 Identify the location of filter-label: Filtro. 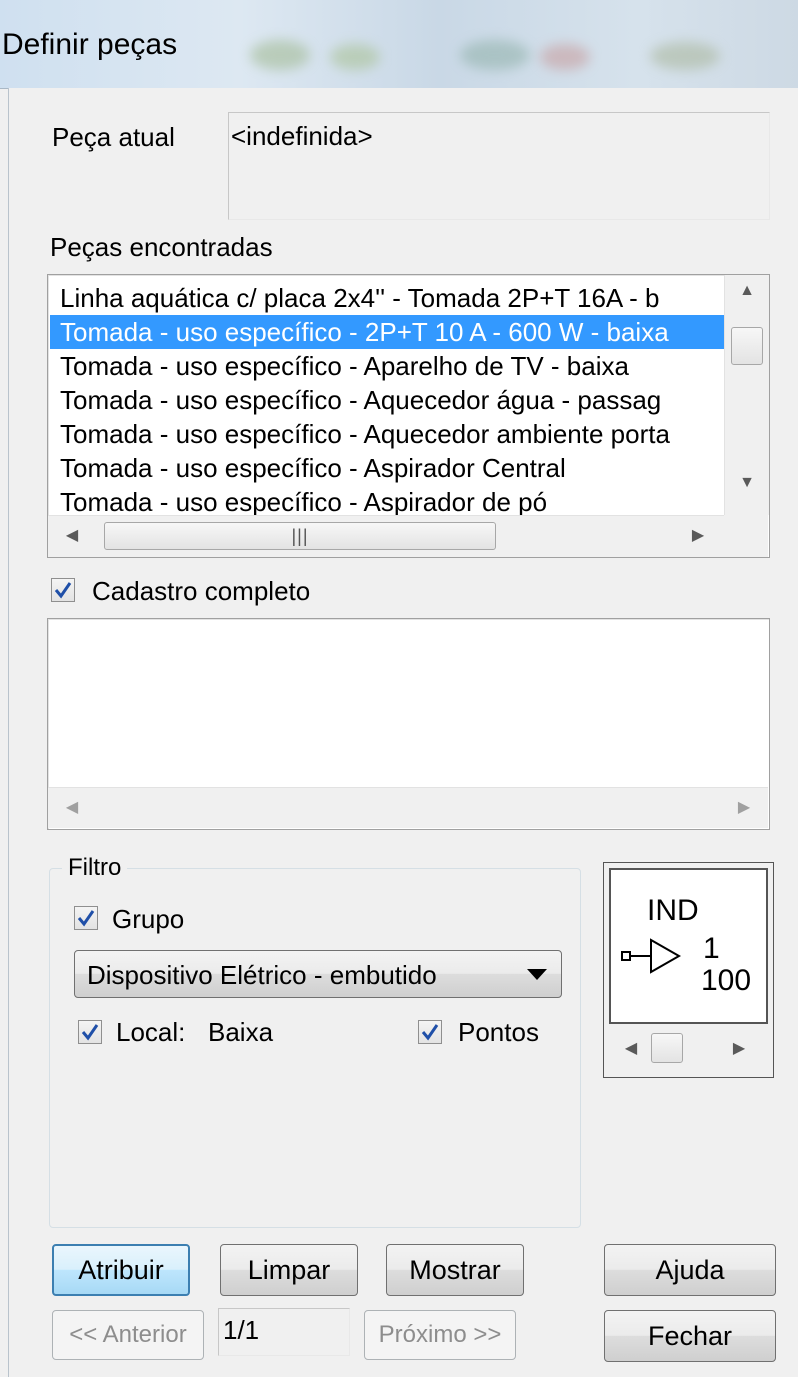
(95, 868).